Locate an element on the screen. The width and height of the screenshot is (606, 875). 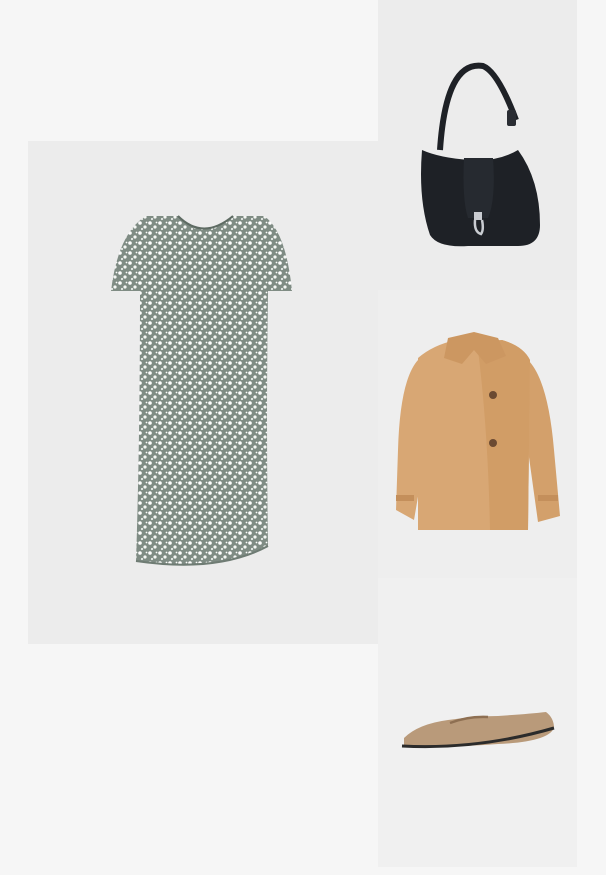
bag-clasp is located at coordinates (478, 216).